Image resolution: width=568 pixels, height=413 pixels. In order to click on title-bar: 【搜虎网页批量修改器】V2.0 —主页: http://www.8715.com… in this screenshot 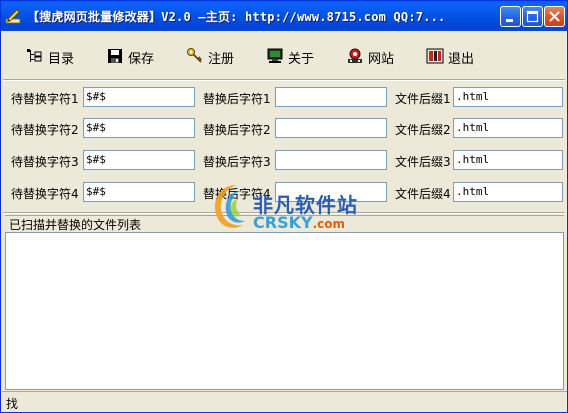, I will do `click(284, 16)`.